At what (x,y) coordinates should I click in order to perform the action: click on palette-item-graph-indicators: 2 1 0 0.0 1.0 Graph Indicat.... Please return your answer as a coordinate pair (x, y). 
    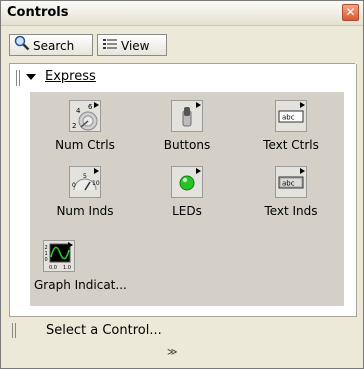
    Looking at the image, I should click on (80, 274).